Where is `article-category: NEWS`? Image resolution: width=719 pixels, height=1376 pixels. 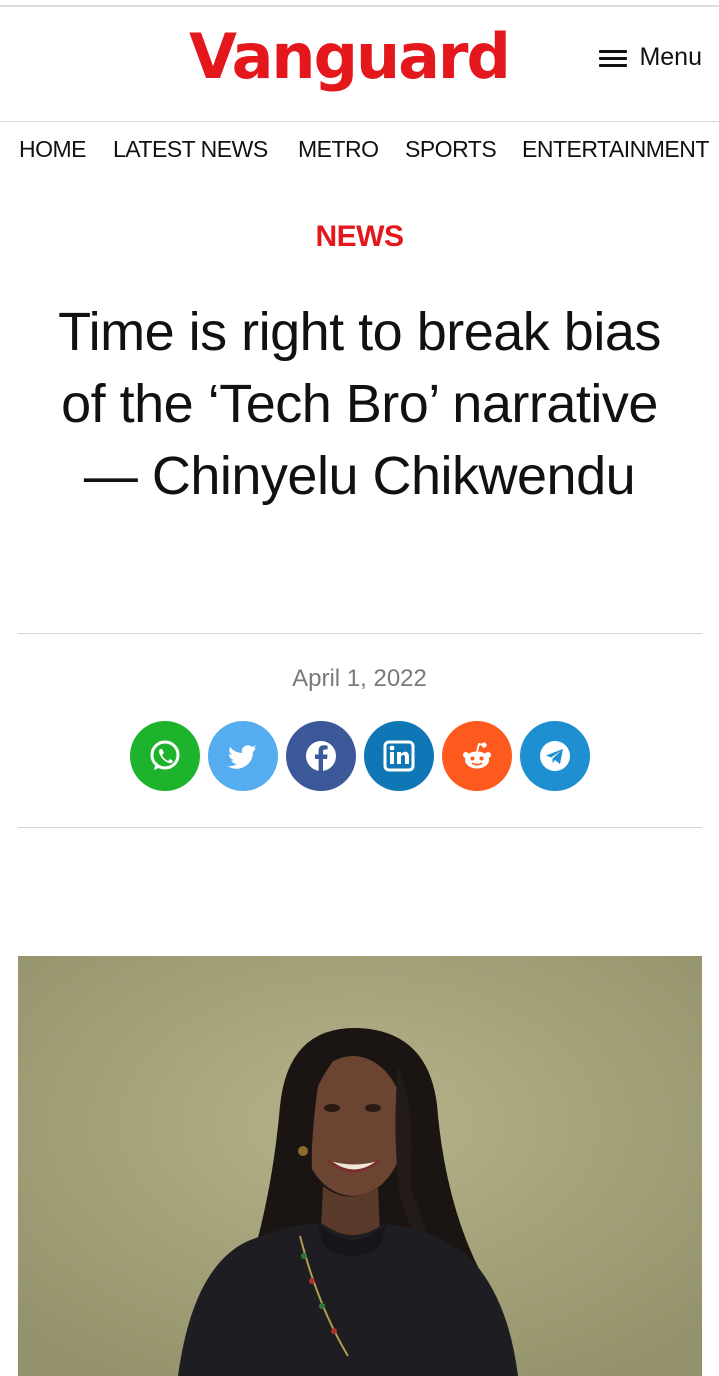
article-category: NEWS is located at coordinates (359, 237).